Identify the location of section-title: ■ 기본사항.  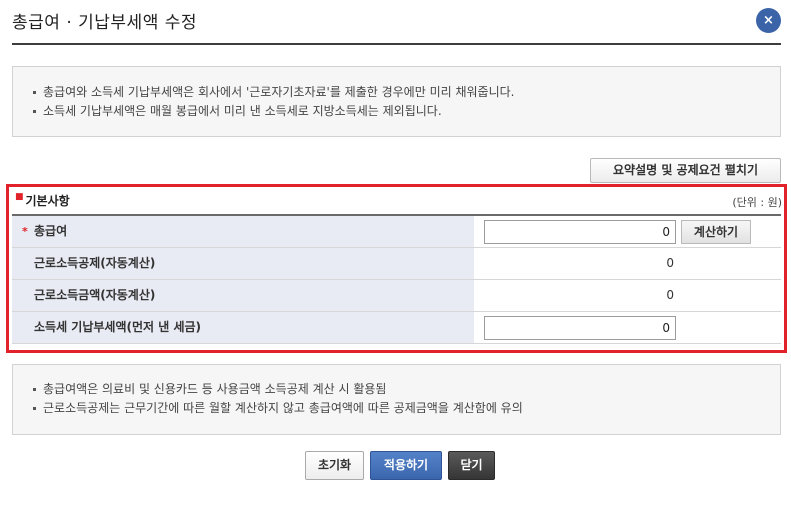
(42, 200).